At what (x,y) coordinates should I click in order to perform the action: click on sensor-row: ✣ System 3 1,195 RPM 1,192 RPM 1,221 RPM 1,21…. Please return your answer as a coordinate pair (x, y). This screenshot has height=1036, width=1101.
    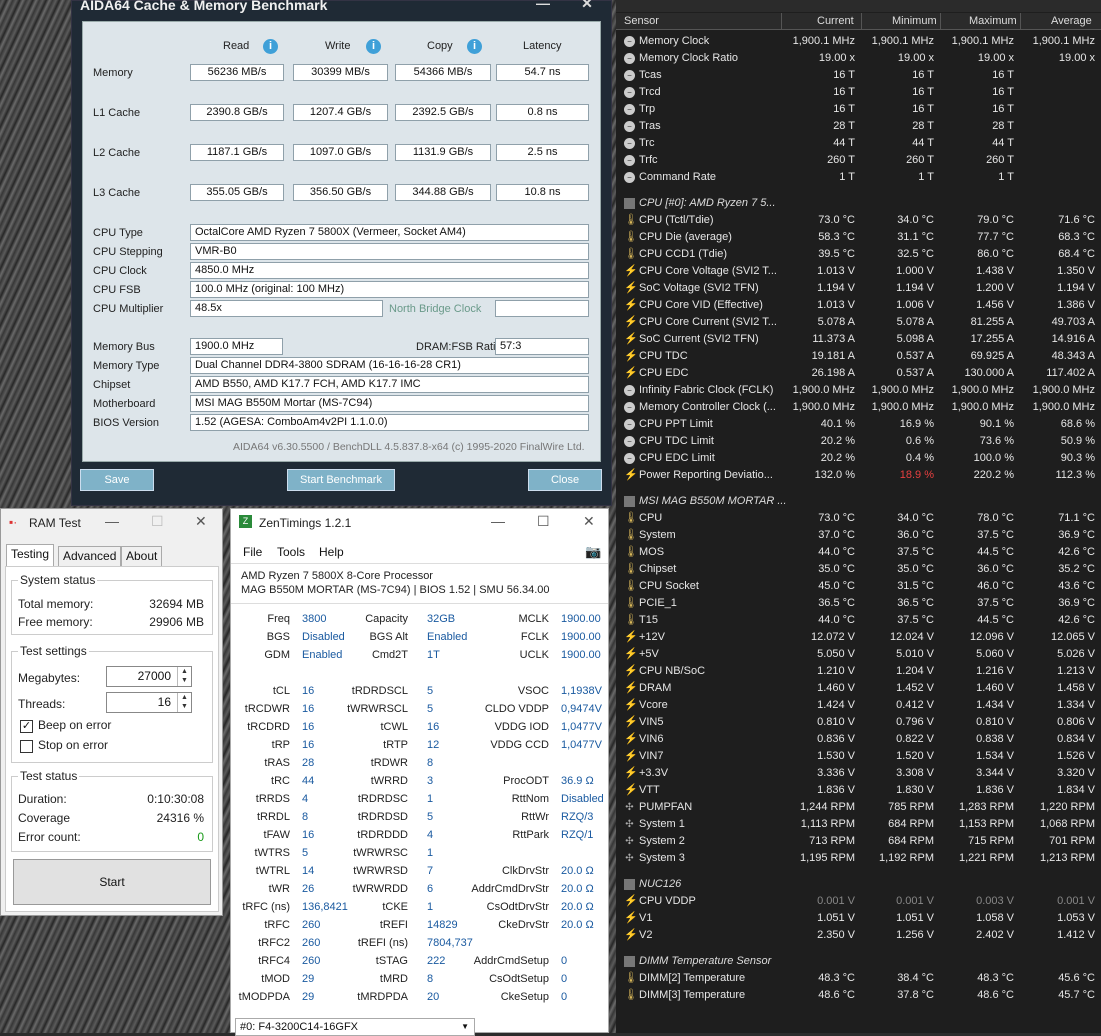
    Looking at the image, I should click on (858, 858).